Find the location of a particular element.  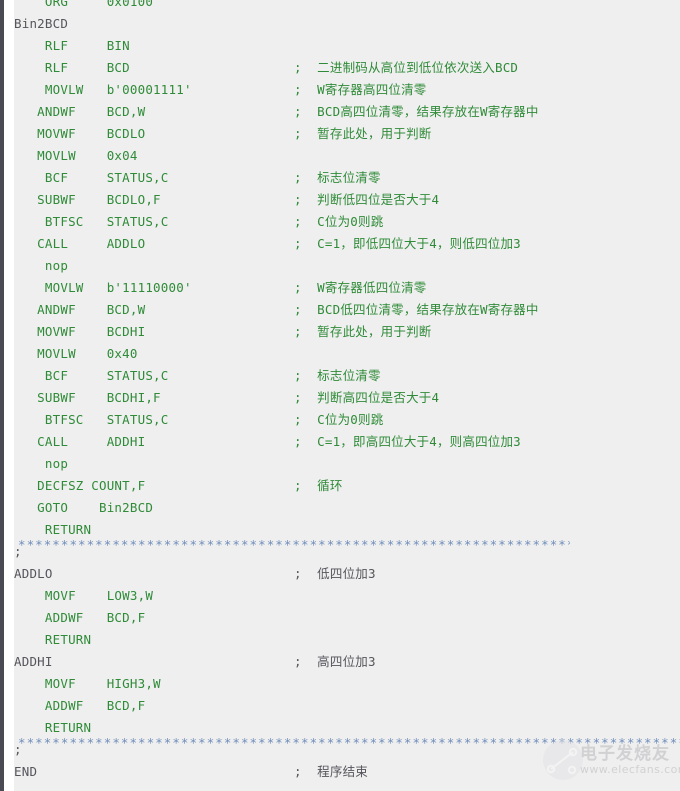

code-instruction-line: SUBWF BCDLO,F ; 判断低四位是否大于4 is located at coordinates (347, 200).